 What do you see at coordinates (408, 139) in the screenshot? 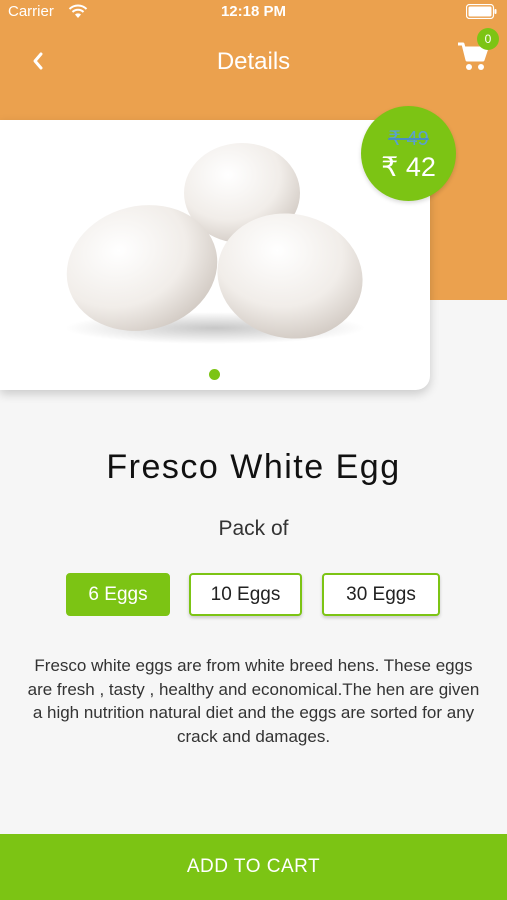
I see `original-price: ₹ 49` at bounding box center [408, 139].